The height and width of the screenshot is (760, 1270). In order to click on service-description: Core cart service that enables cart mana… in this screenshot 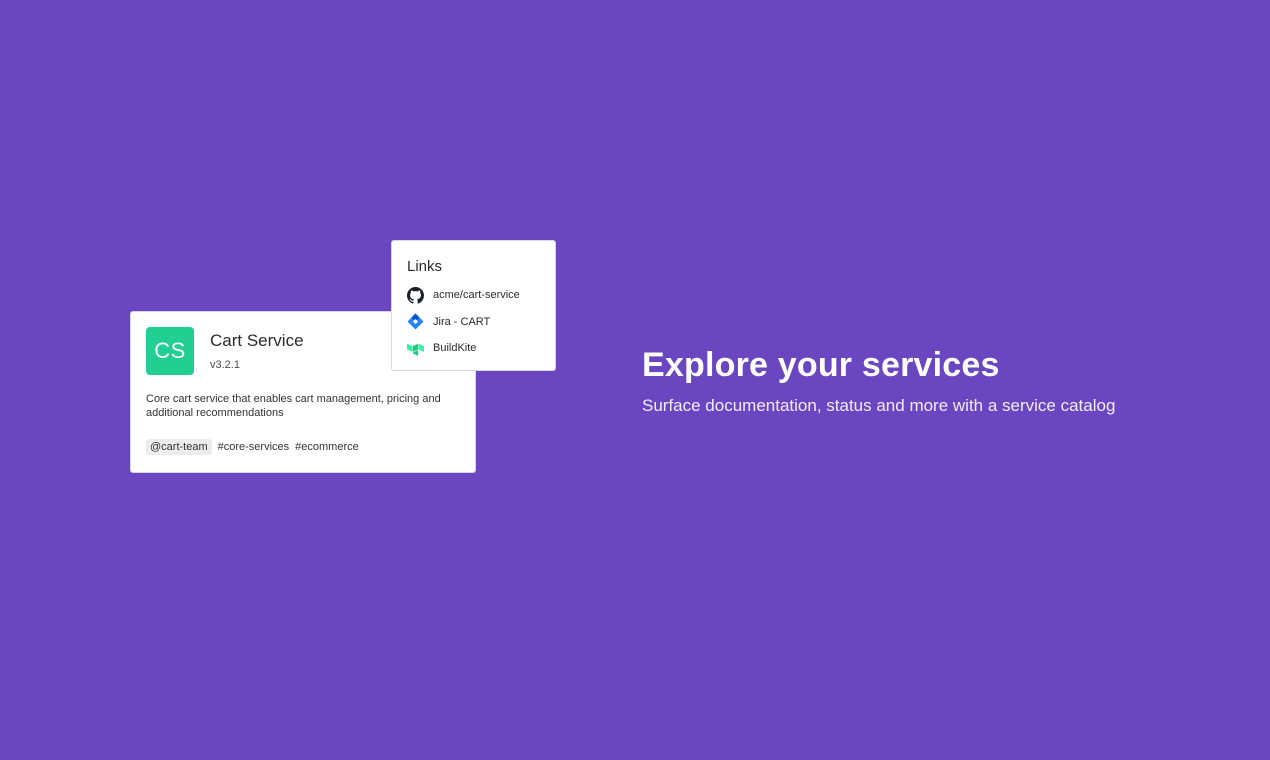, I will do `click(293, 406)`.